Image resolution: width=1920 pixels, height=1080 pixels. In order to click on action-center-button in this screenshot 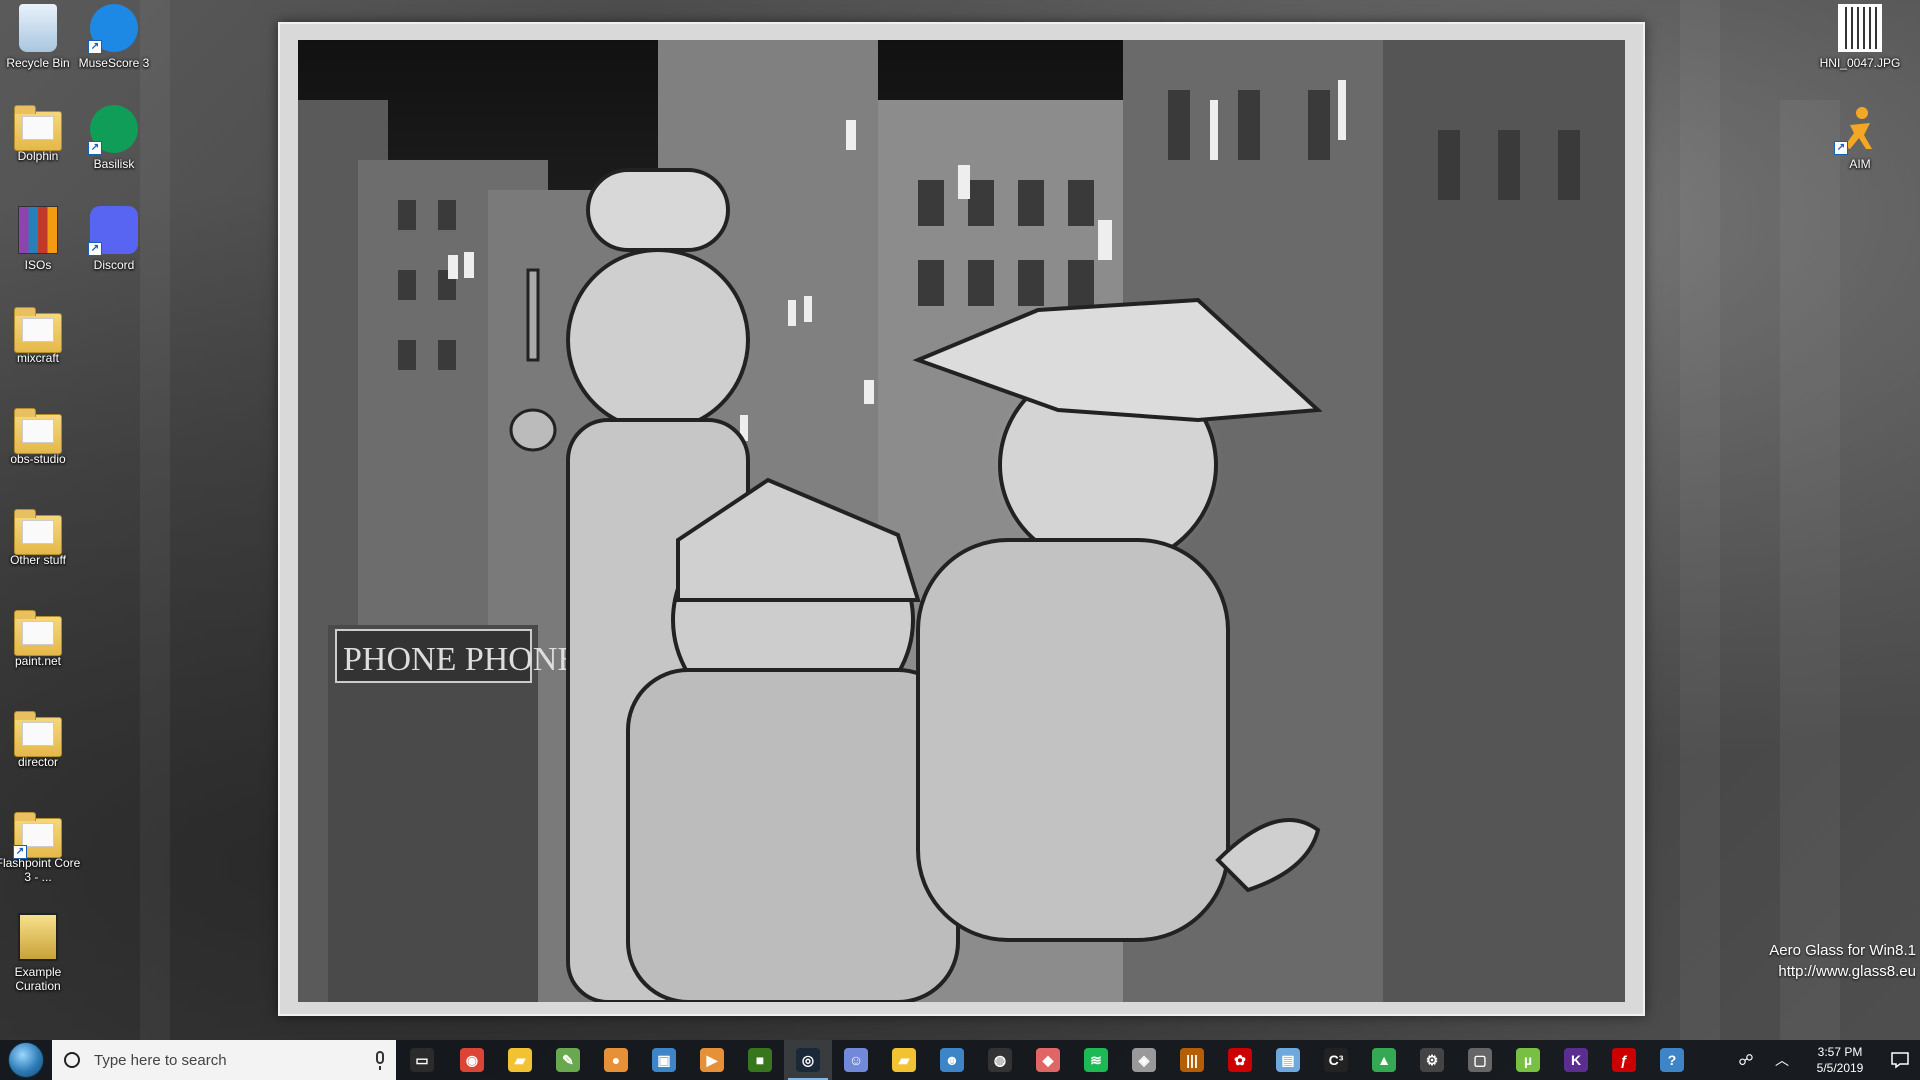, I will do `click(1900, 1060)`.